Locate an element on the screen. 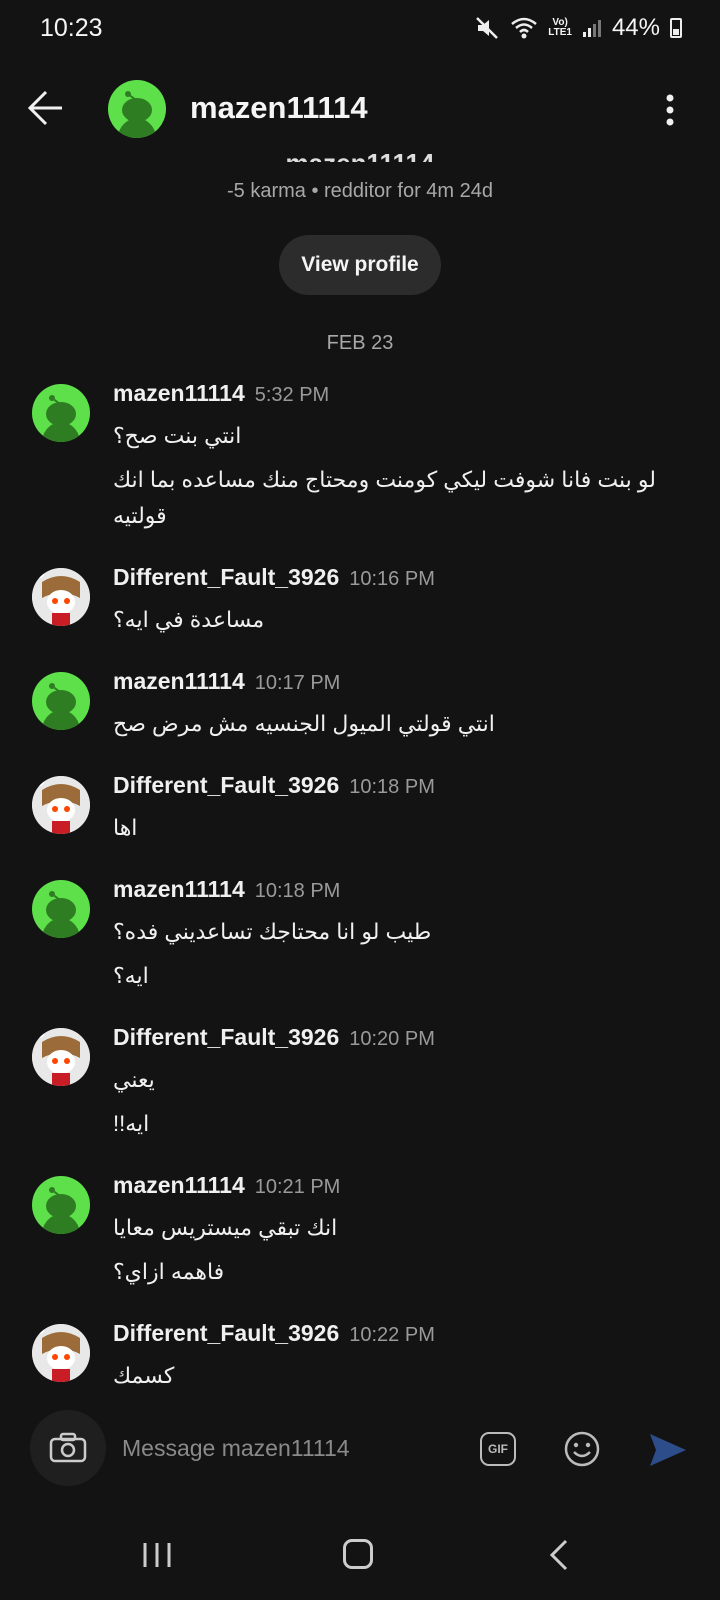 Image resolution: width=720 pixels, height=1600 pixels. message-input is located at coordinates (282, 1448).